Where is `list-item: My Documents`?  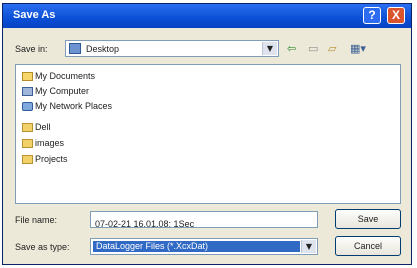
list-item: My Documents is located at coordinates (58, 76).